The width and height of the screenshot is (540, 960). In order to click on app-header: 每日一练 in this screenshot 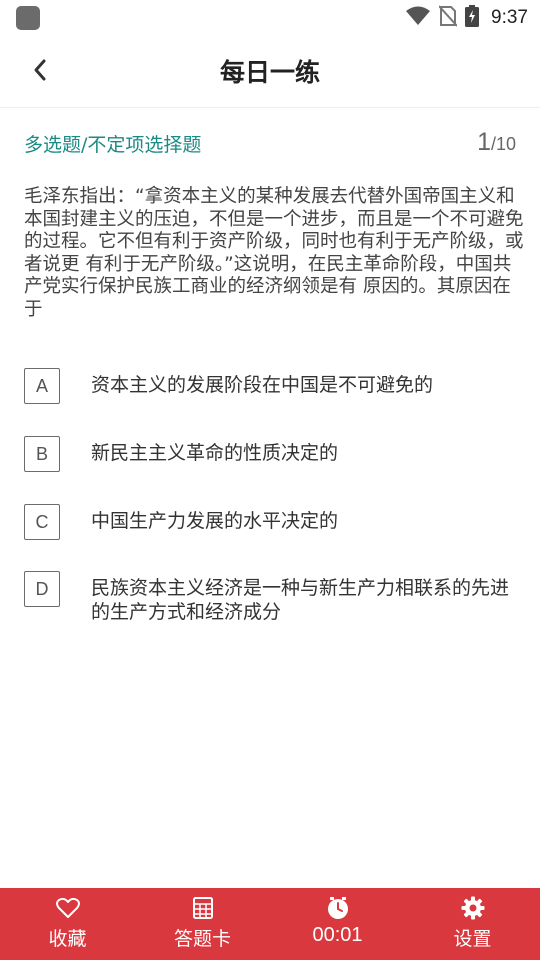, I will do `click(270, 72)`.